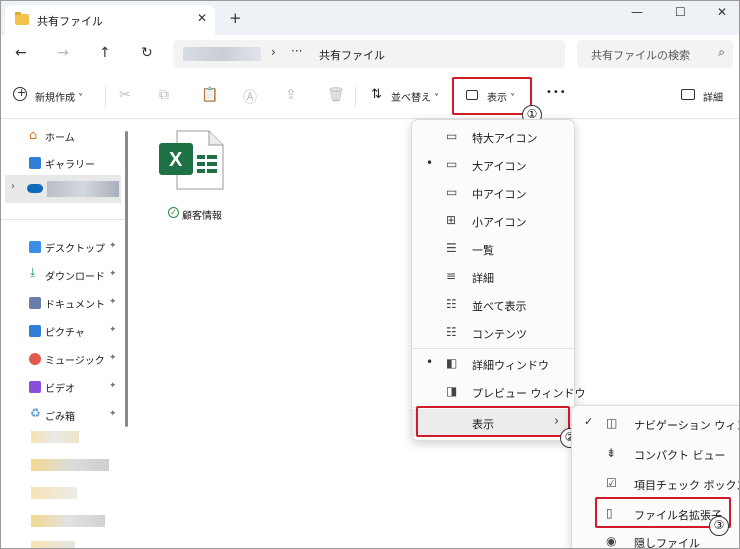 The width and height of the screenshot is (740, 549). I want to click on menu-item-extra-large-icons: ▭ 特大アイコン, so click(493, 137).